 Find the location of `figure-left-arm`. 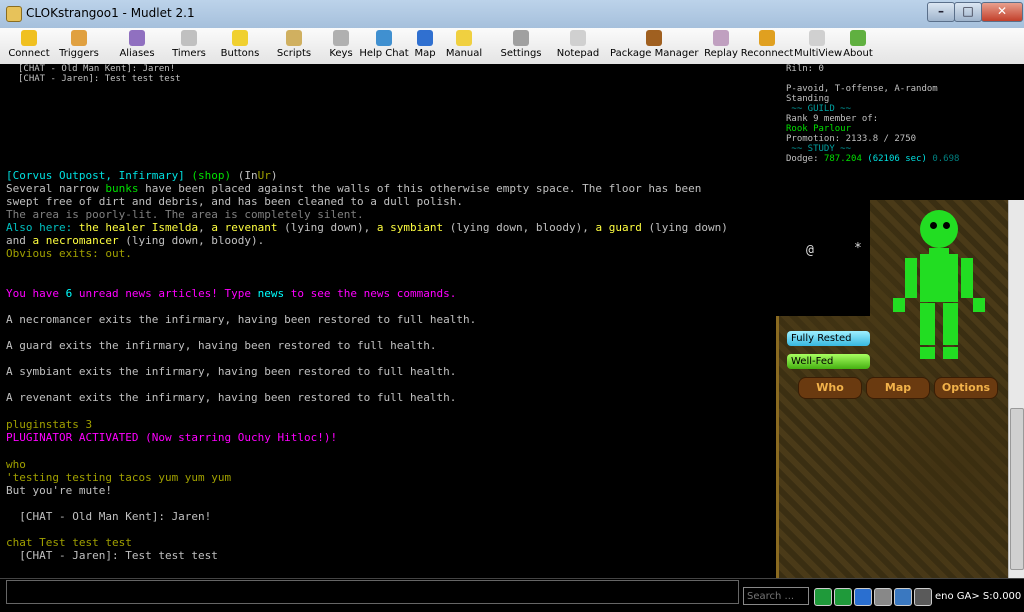

figure-left-arm is located at coordinates (911, 278).